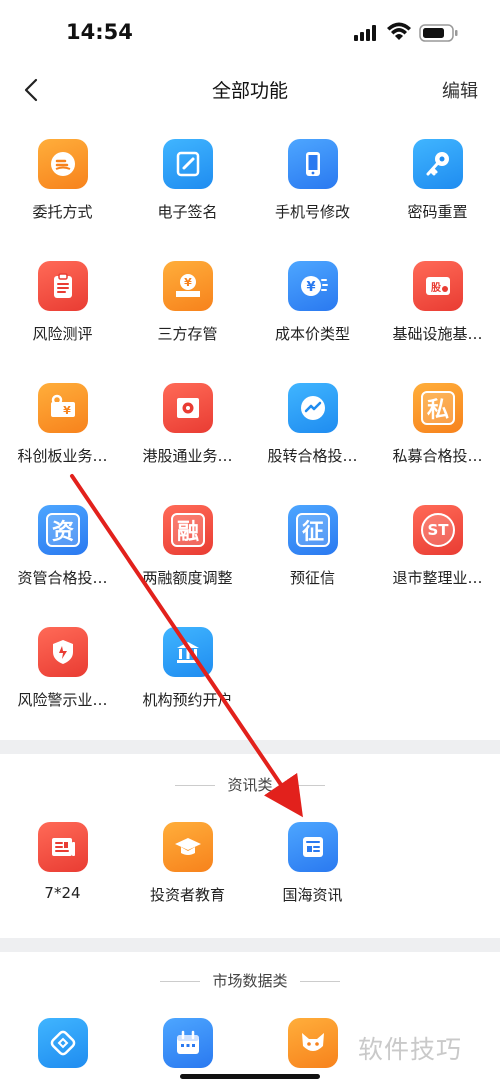  I want to click on warning-shield-icon, so click(63, 652).